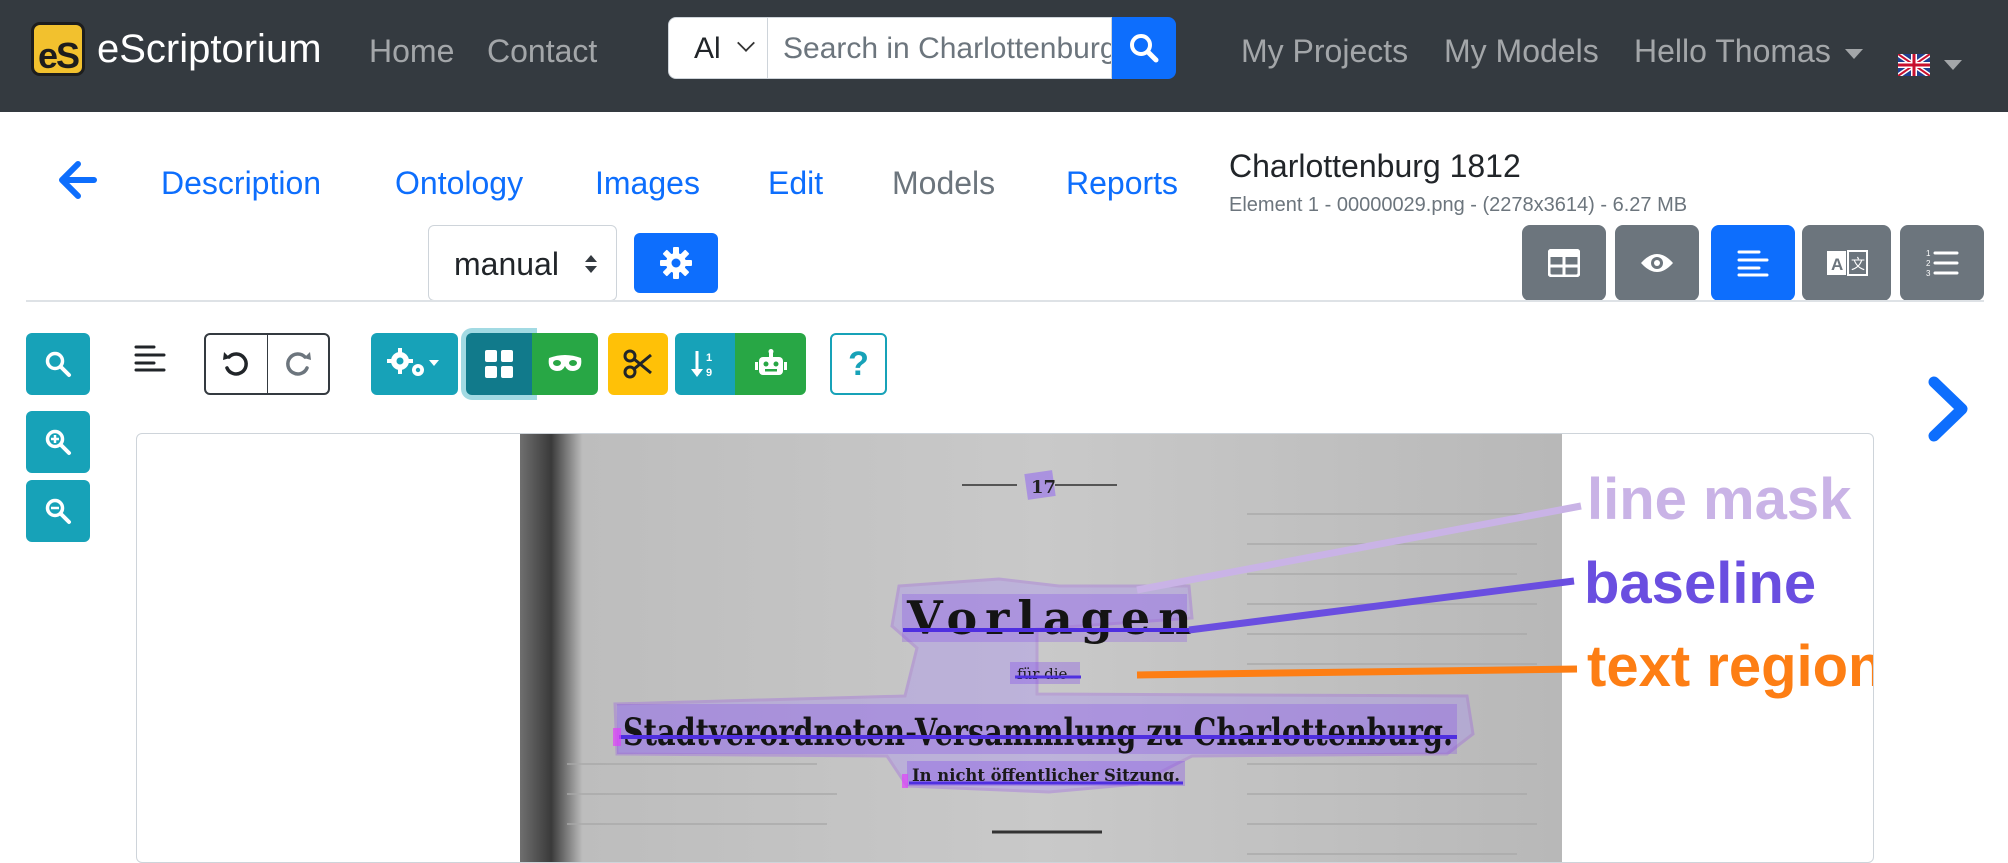  I want to click on cut-tool-button, so click(638, 364).